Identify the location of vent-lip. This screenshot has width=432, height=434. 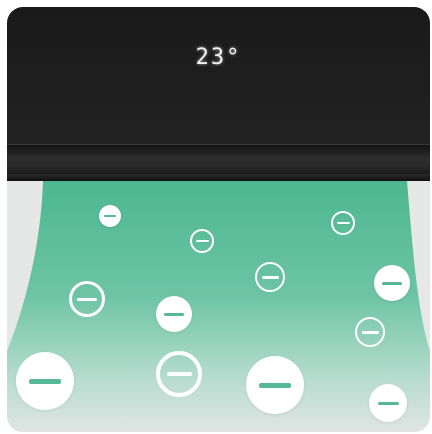
(218, 177).